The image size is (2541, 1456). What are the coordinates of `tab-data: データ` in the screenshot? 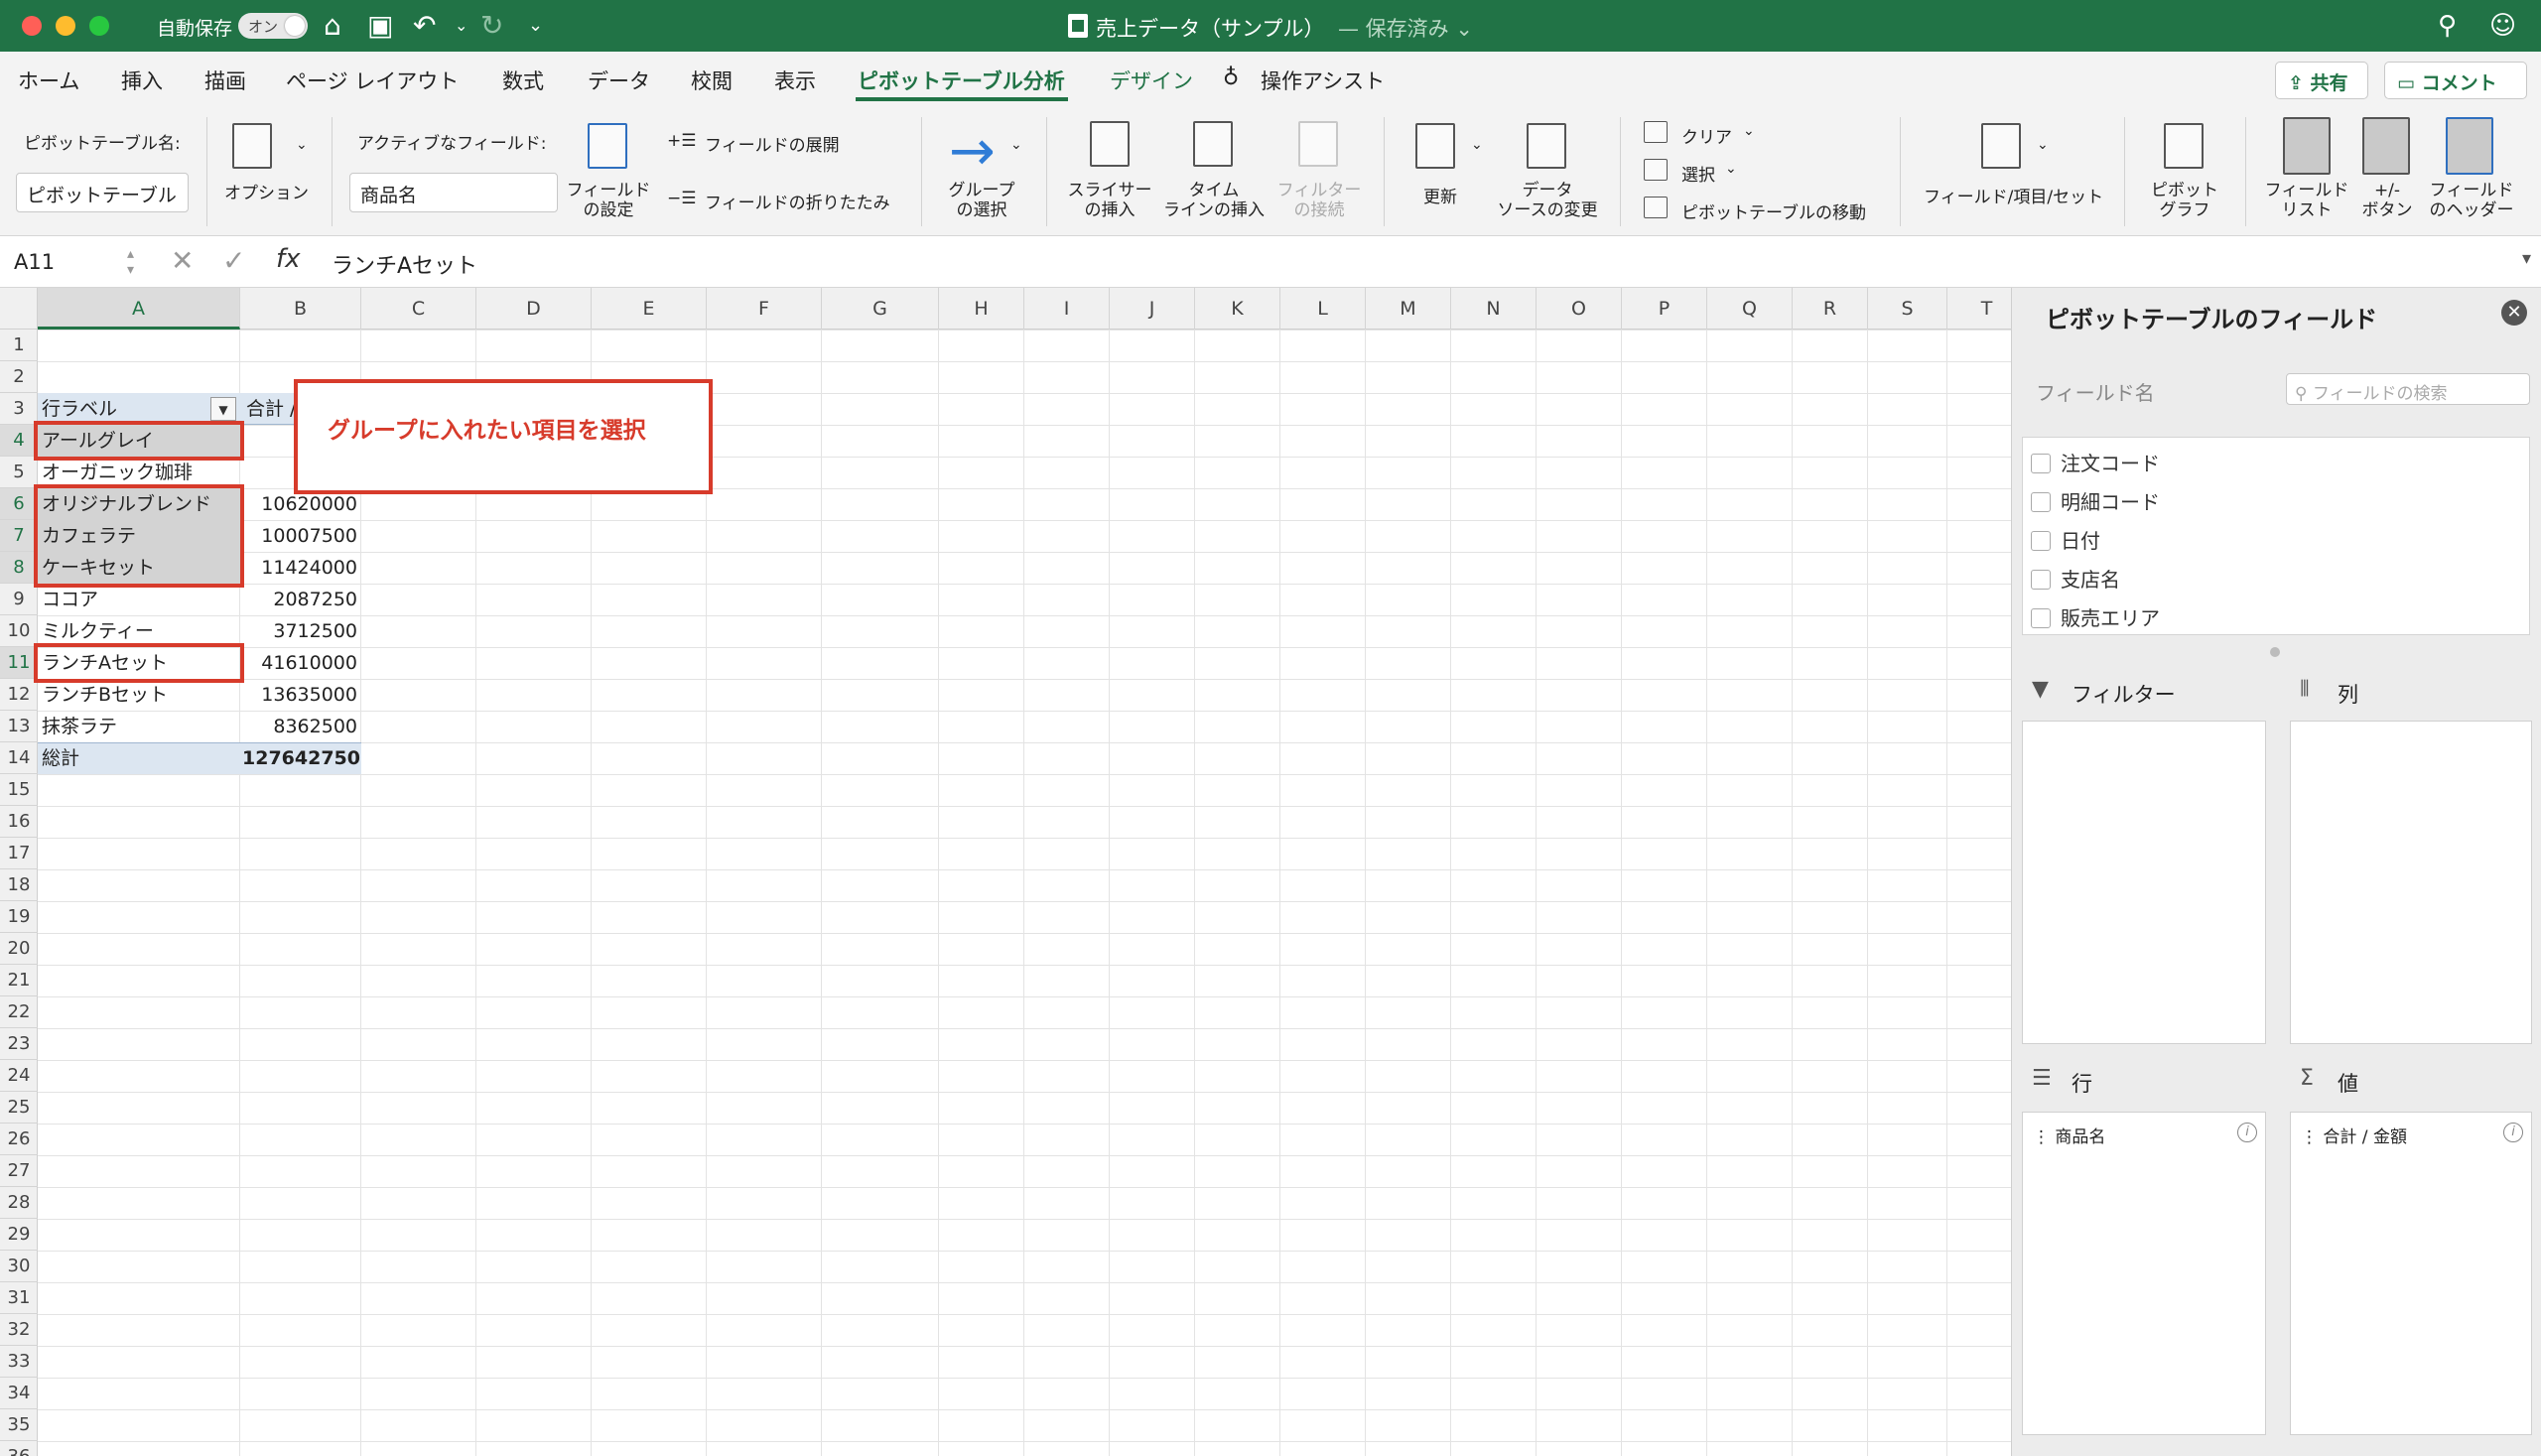 It's located at (619, 80).